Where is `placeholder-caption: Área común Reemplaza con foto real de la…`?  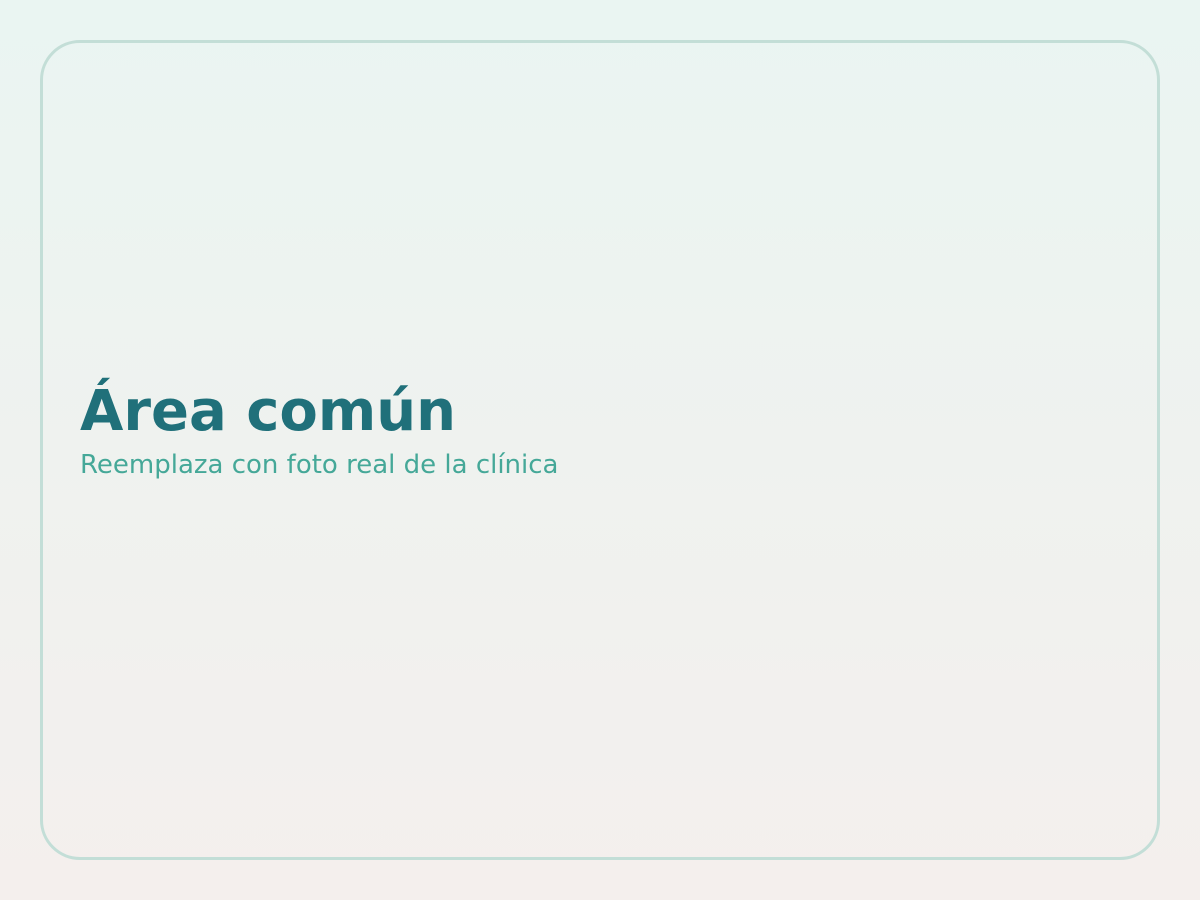 placeholder-caption: Área común Reemplaza con foto real de la… is located at coordinates (319, 430).